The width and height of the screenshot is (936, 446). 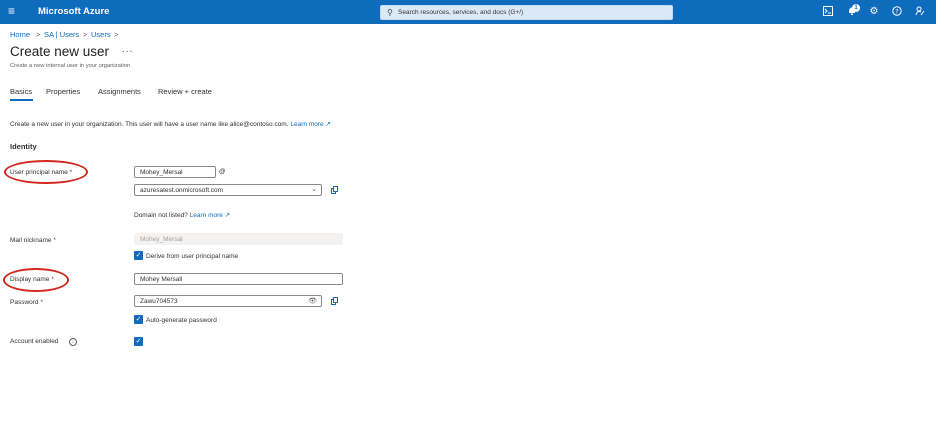 What do you see at coordinates (874, 12) in the screenshot?
I see `settings-gear-icon: ⚙` at bounding box center [874, 12].